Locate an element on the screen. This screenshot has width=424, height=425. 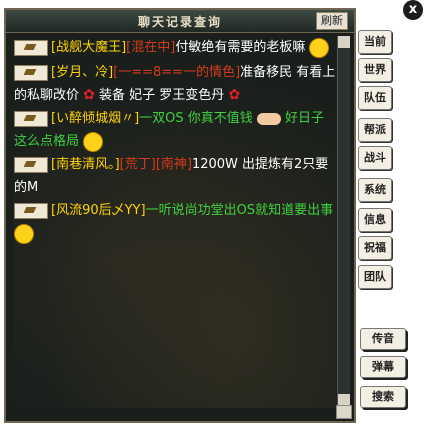
message-text: 付敏绝有需要的老板嘛 is located at coordinates (240, 47).